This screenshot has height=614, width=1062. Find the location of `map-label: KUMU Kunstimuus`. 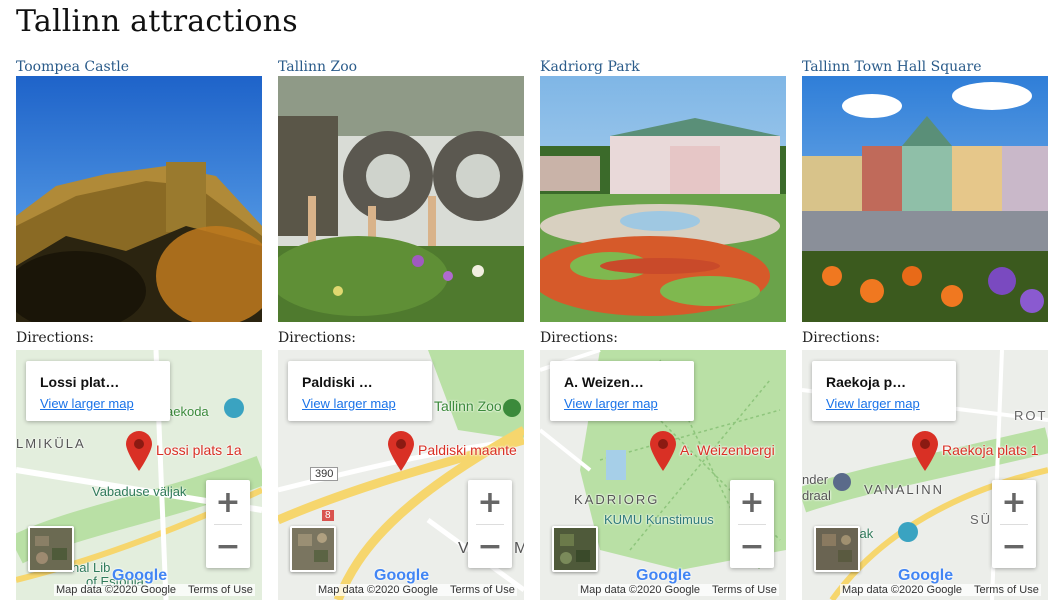

map-label: KUMU Kunstimuus is located at coordinates (659, 519).